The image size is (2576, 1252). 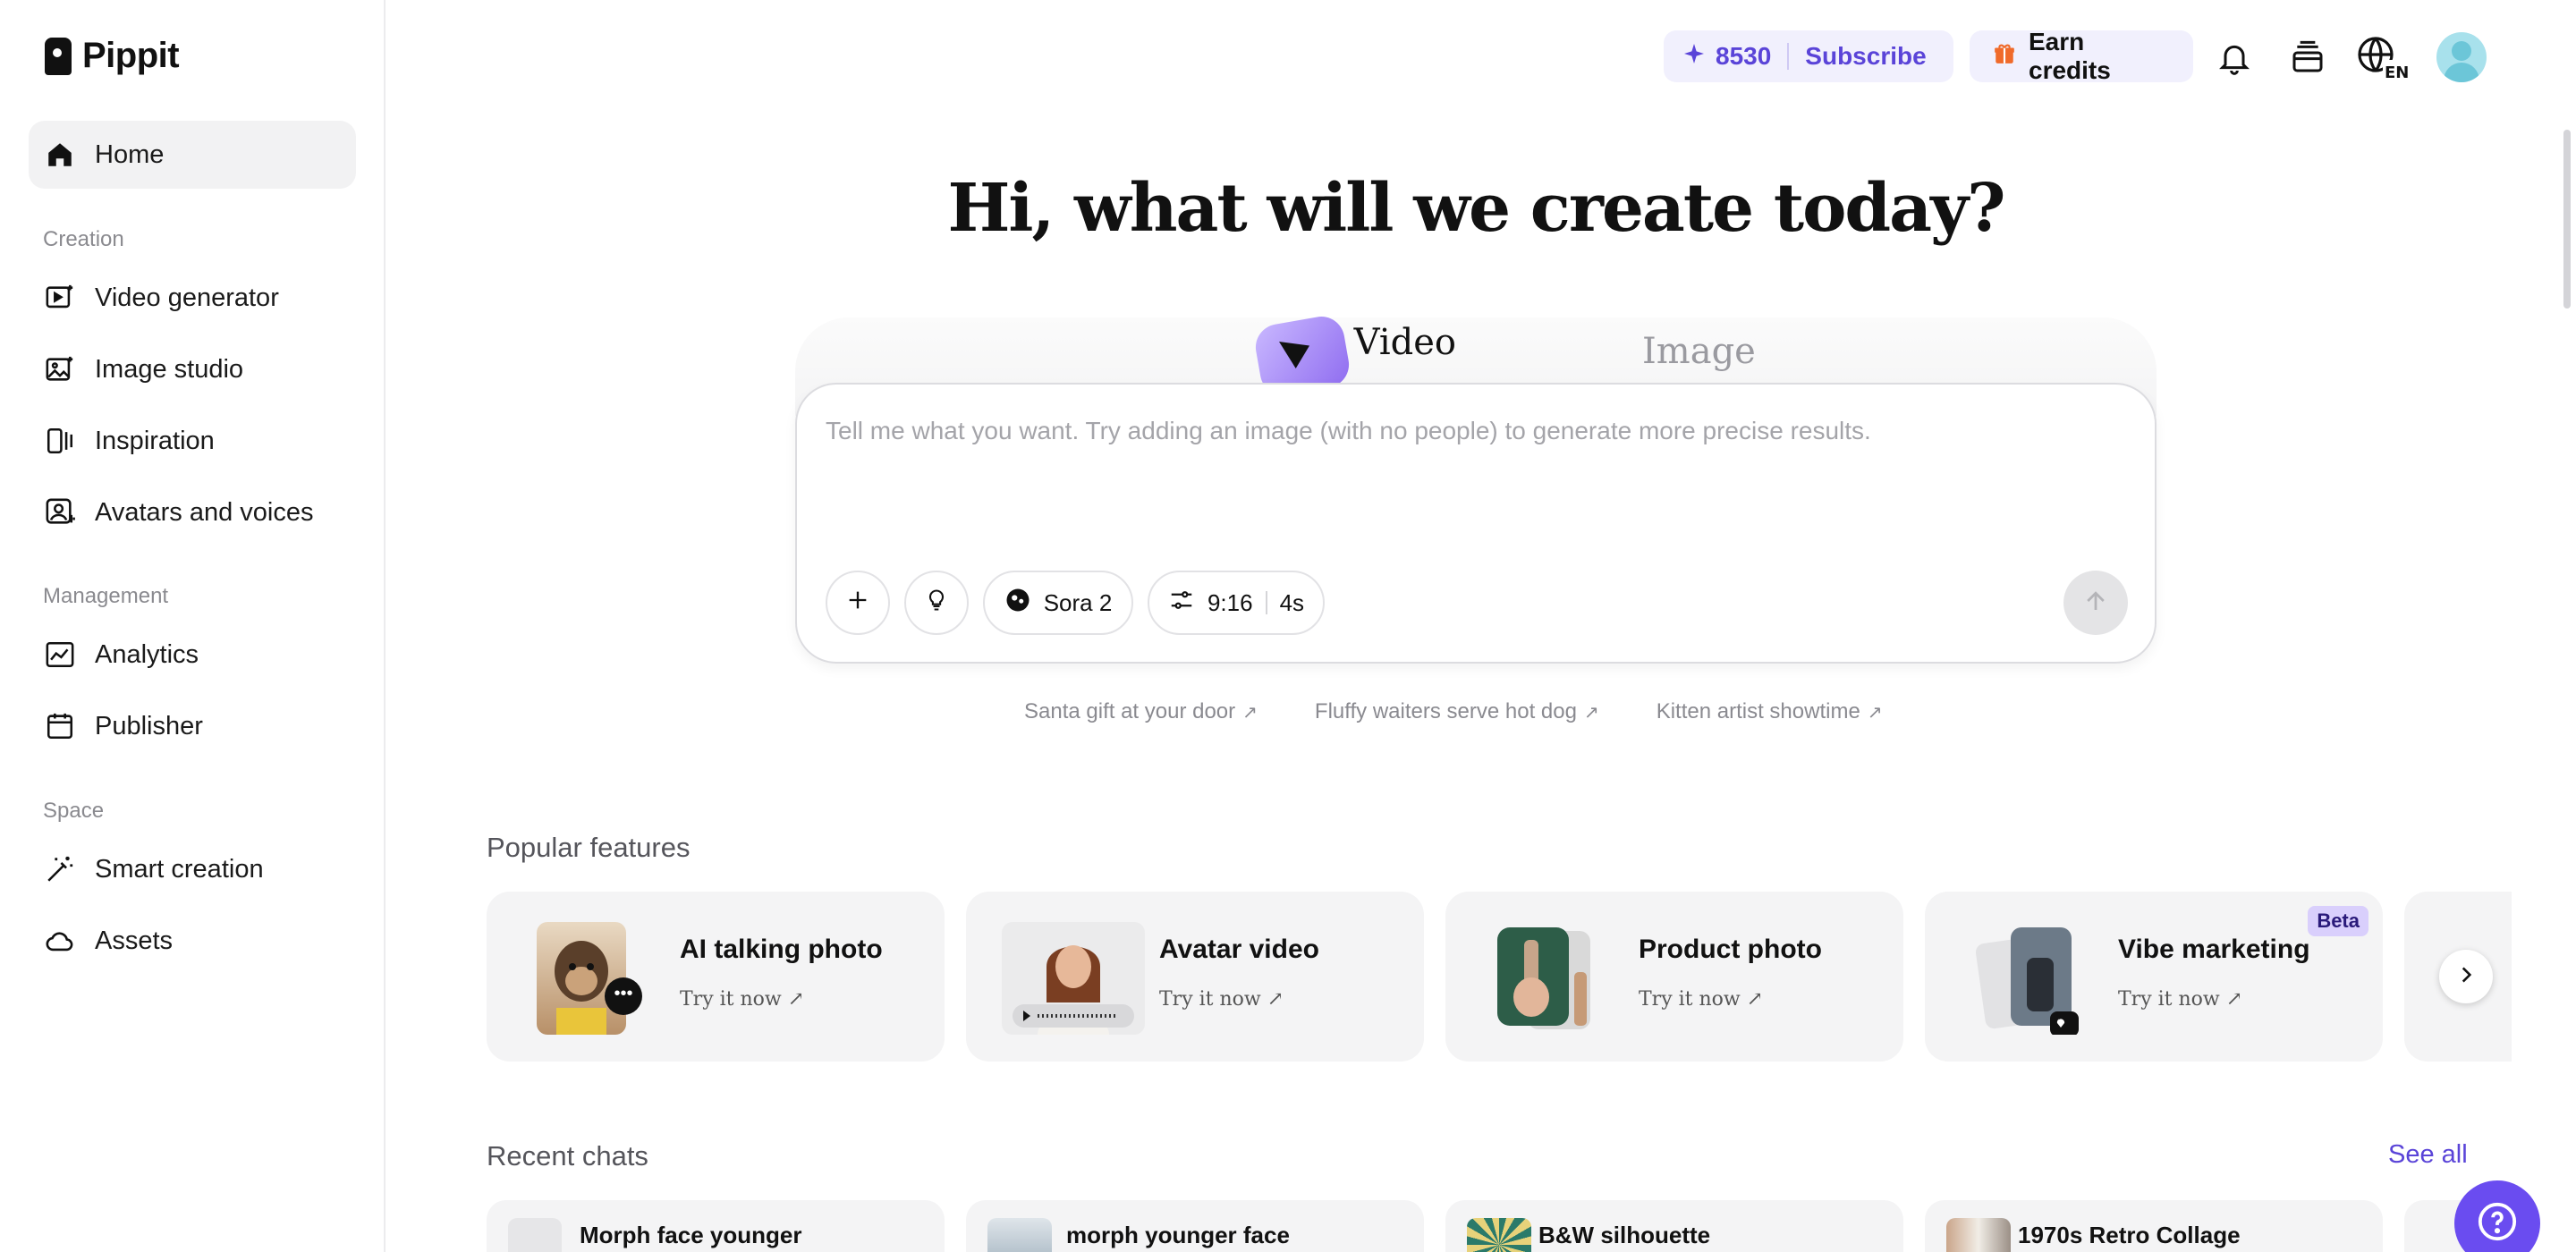 I want to click on sidebar-item-avatars-and-voices: Avatars and voices, so click(x=192, y=512).